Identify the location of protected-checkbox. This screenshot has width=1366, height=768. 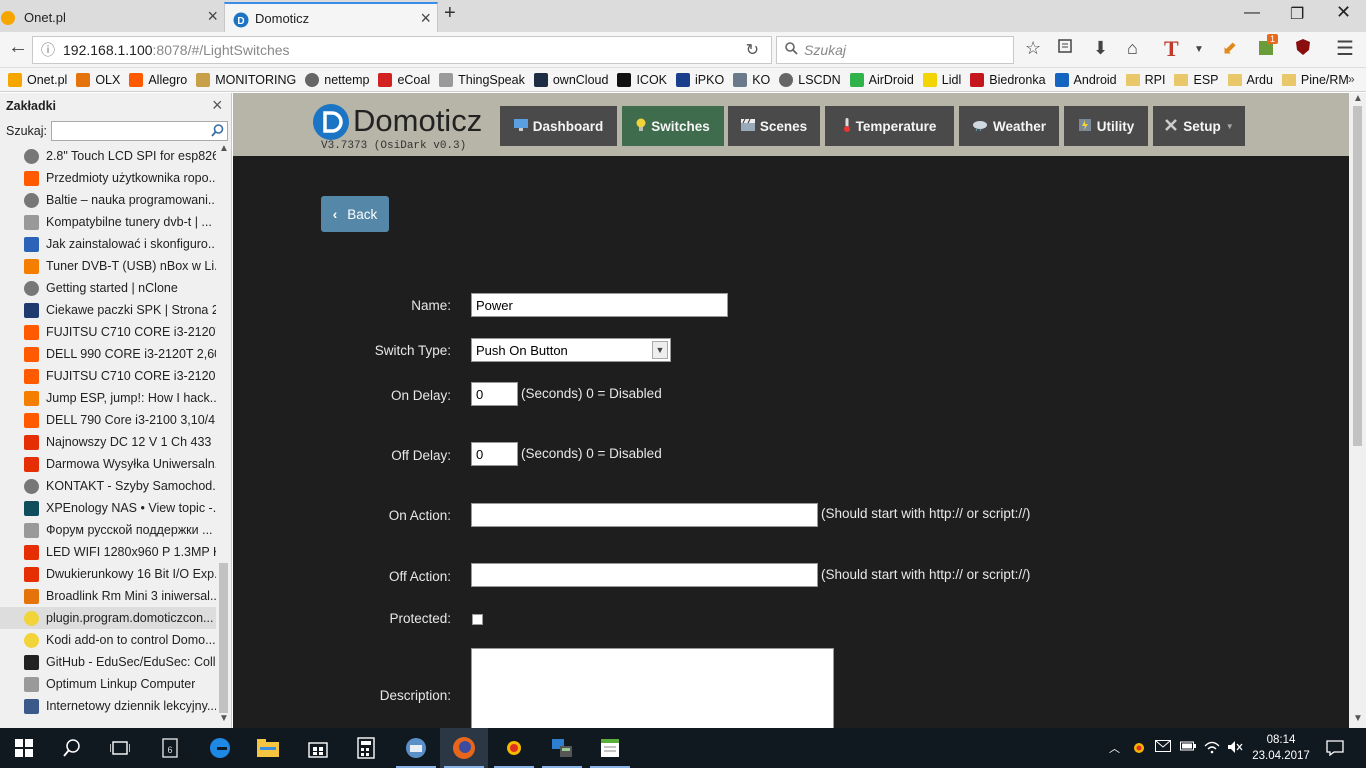
(477, 619).